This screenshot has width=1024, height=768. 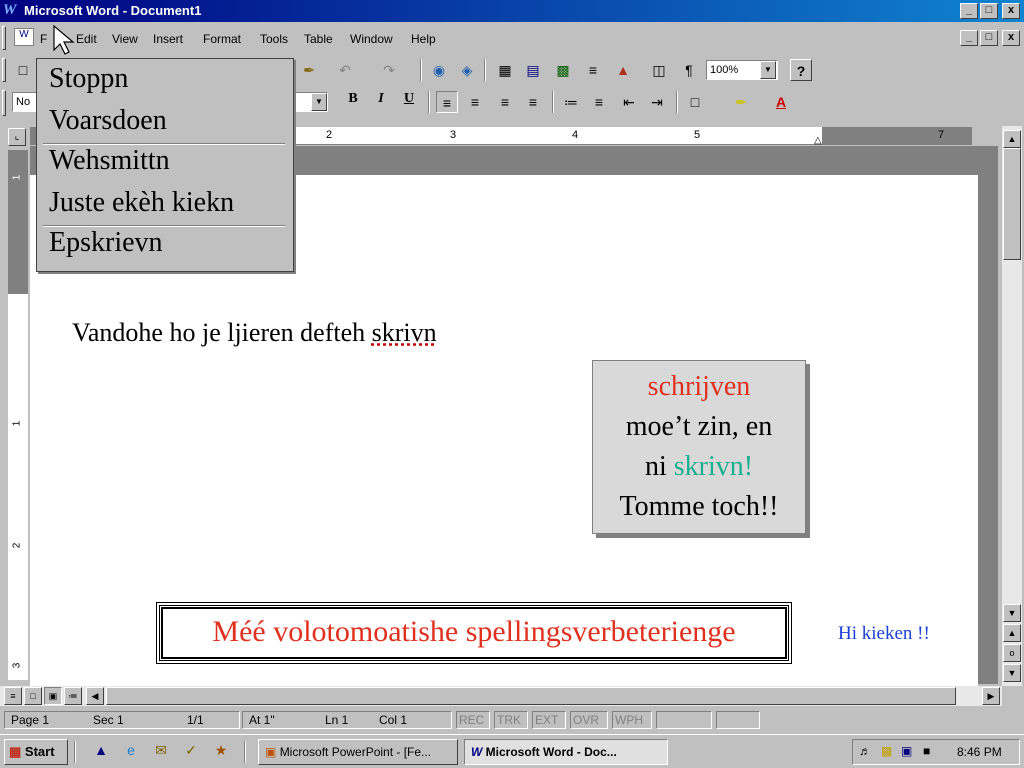 What do you see at coordinates (381, 102) in the screenshot?
I see `italic-button: I` at bounding box center [381, 102].